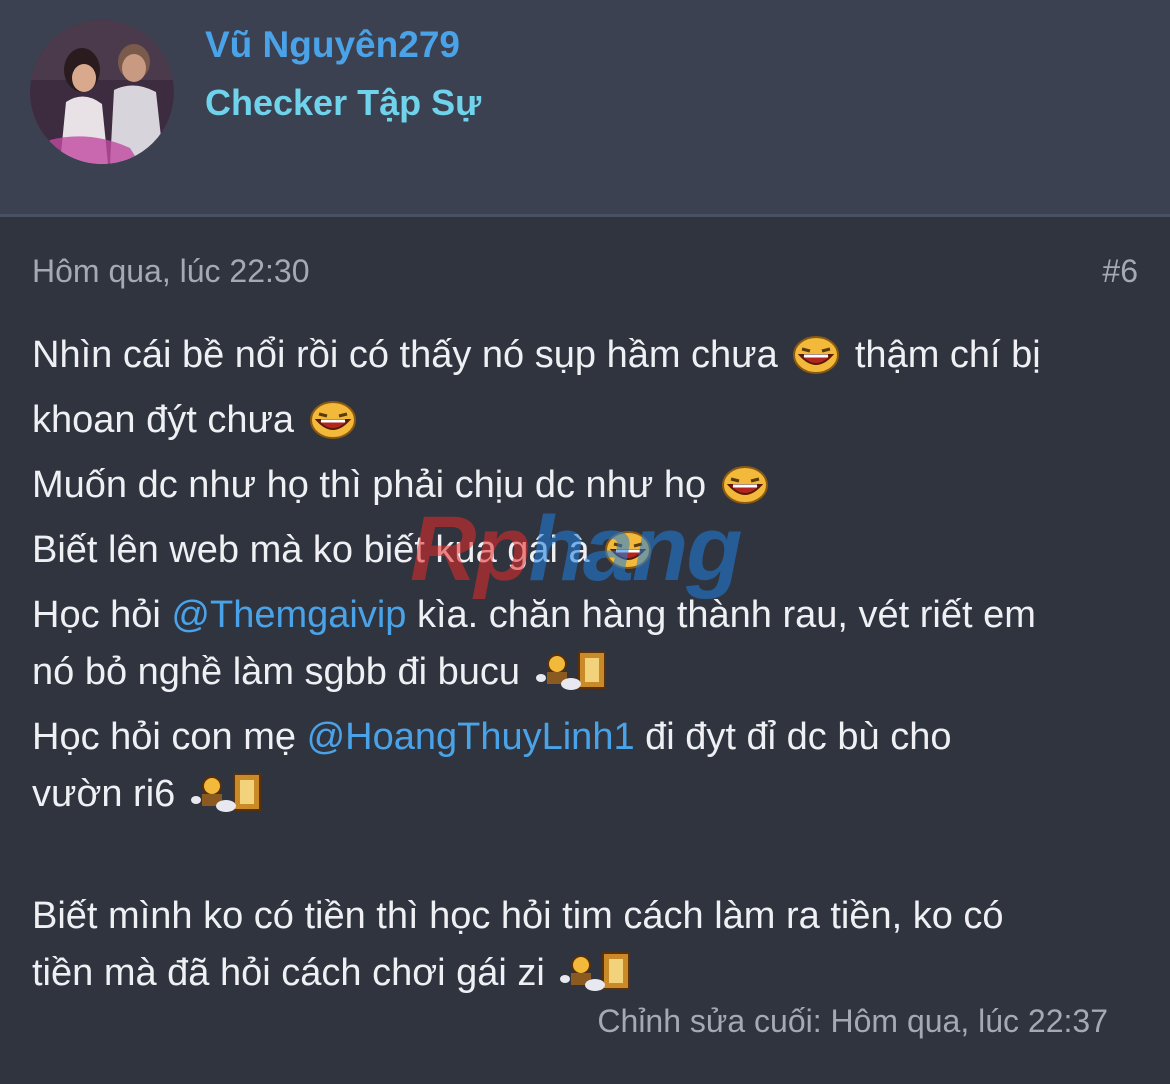  Describe the element at coordinates (104, 794) in the screenshot. I see `message-text: vườn ri6` at that location.